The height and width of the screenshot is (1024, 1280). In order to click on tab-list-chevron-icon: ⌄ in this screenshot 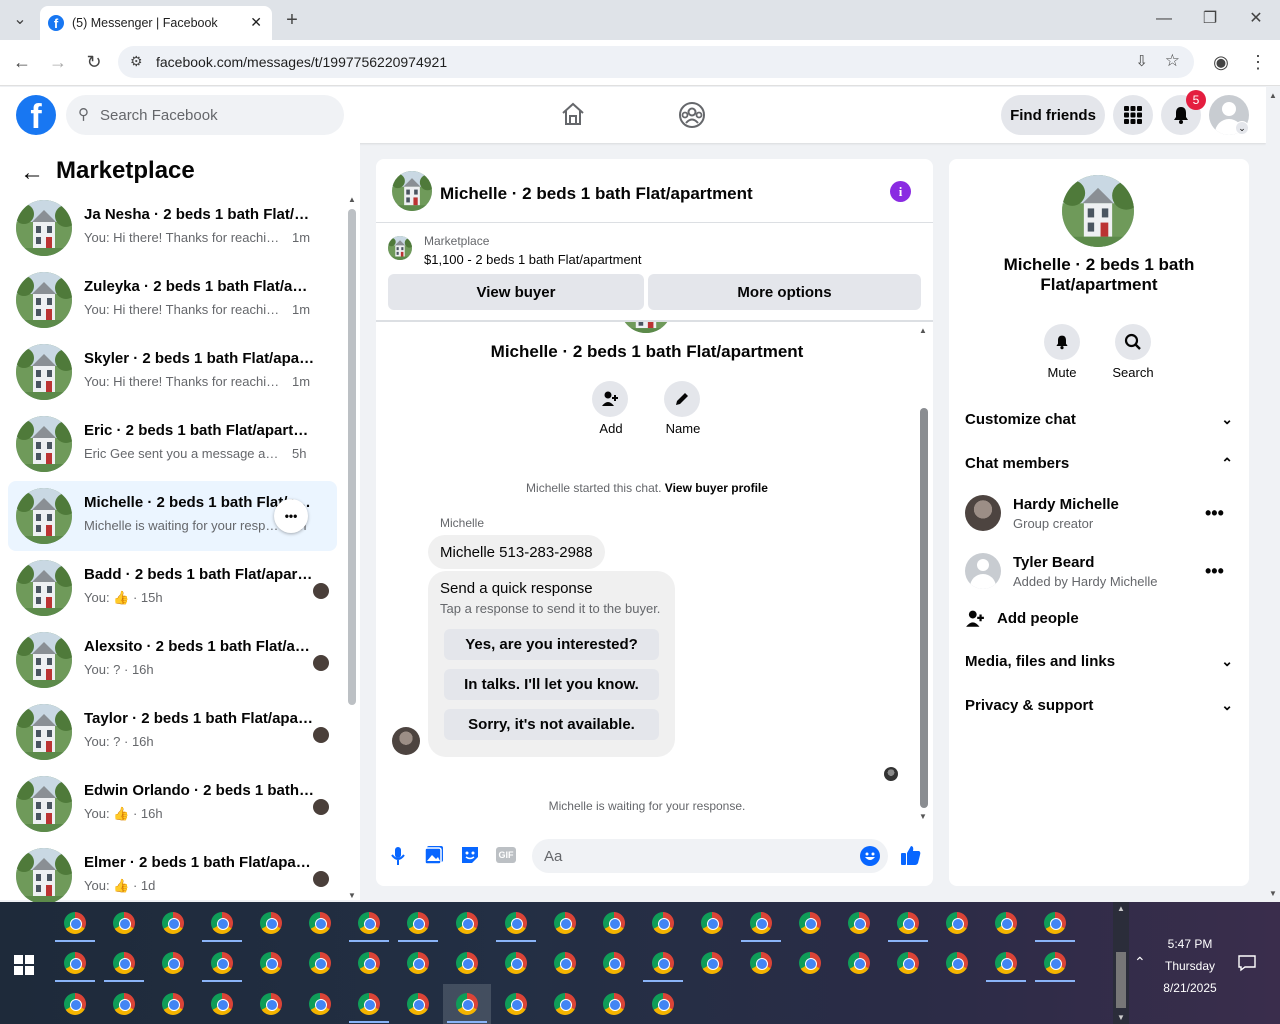, I will do `click(20, 20)`.